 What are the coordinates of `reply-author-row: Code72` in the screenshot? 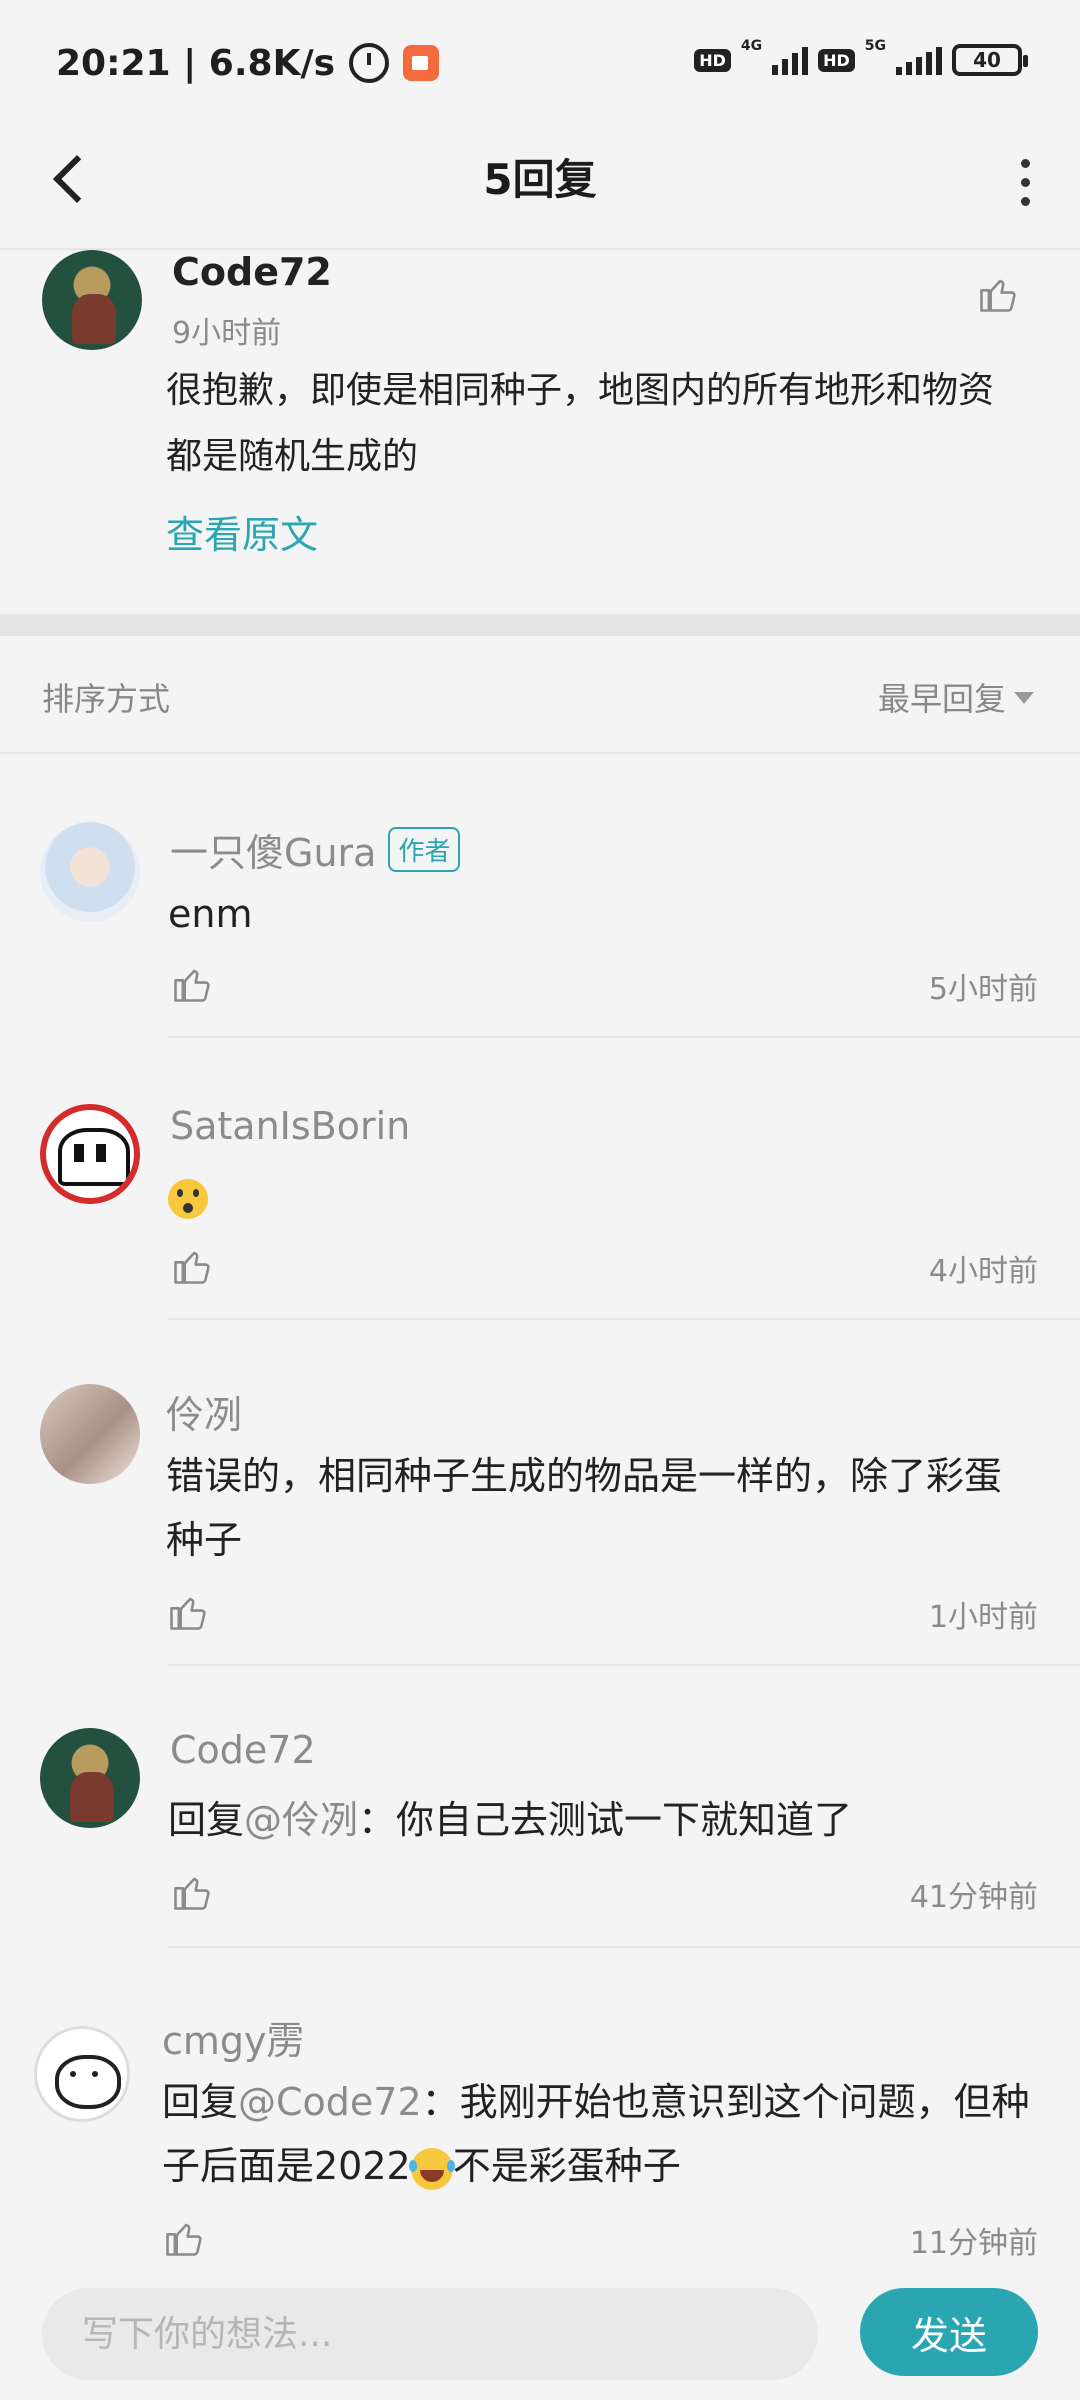 It's located at (243, 1750).